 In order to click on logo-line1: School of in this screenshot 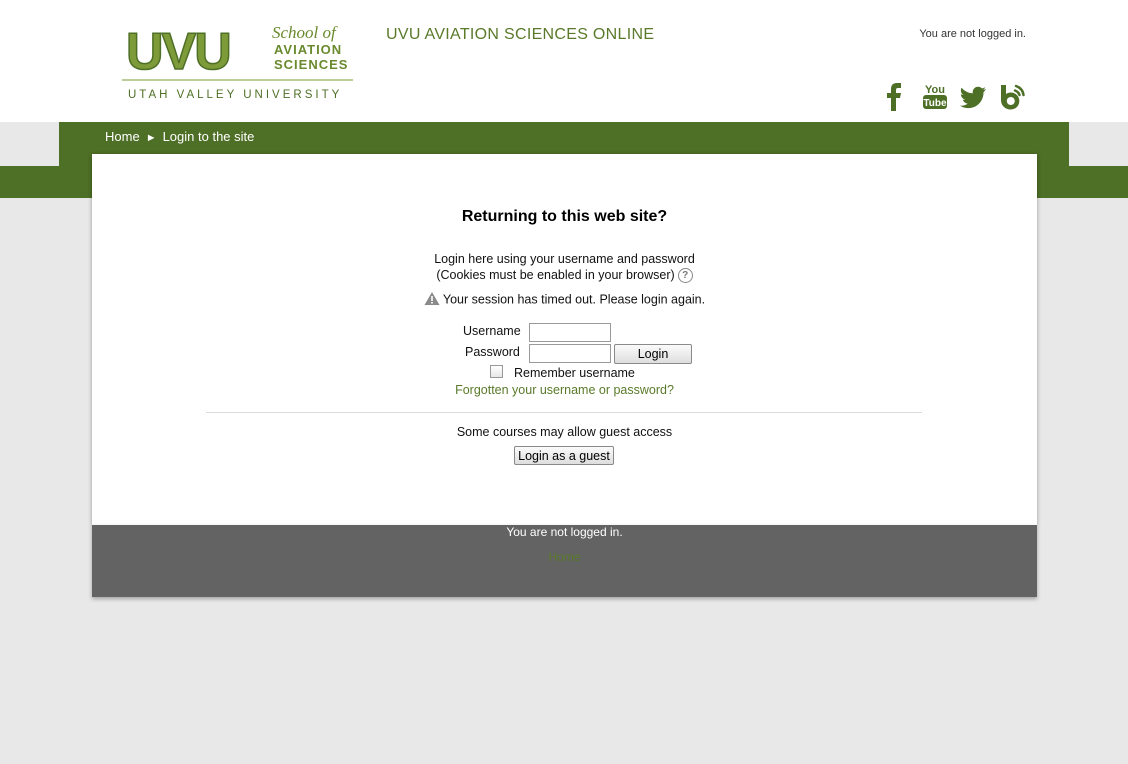, I will do `click(305, 32)`.